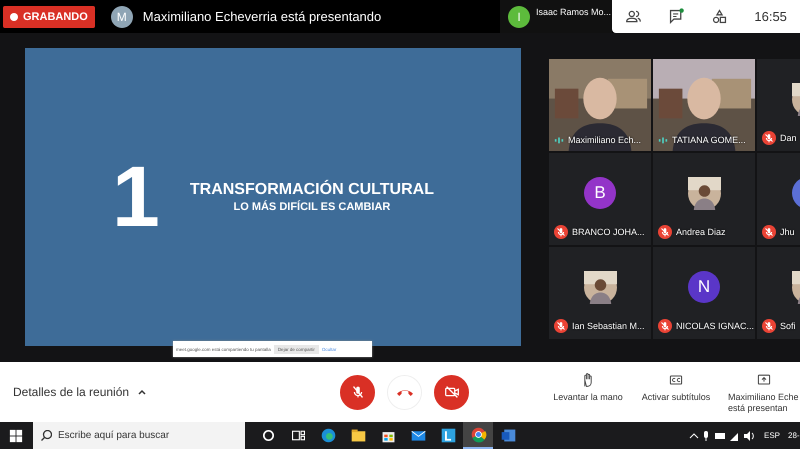 The height and width of the screenshot is (449, 800). I want to click on search-field: Escribe aquí para buscar, so click(139, 435).